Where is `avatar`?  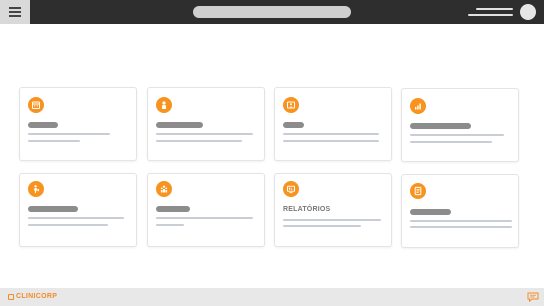 avatar is located at coordinates (528, 12).